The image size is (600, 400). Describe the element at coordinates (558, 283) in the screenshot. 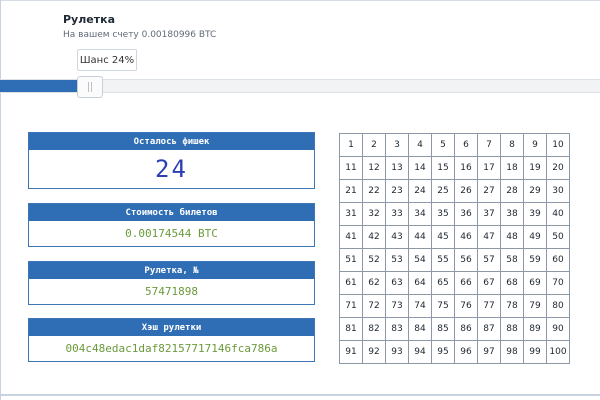

I see `number-cell: 70` at that location.